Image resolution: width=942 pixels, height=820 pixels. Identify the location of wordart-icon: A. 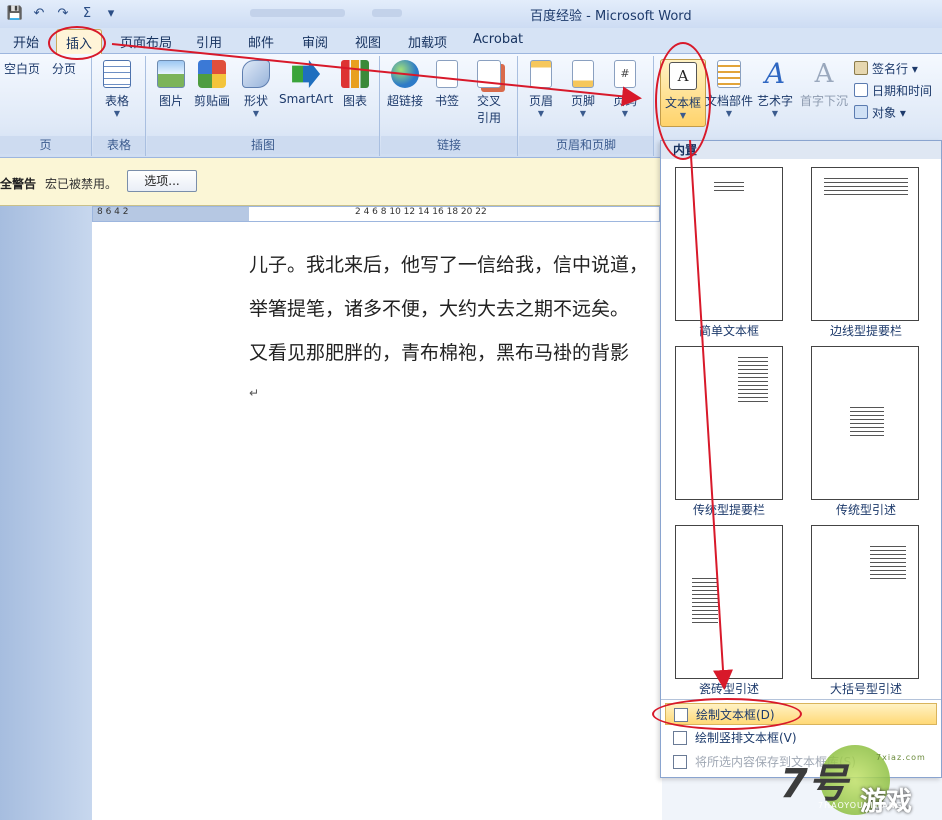
(775, 73).